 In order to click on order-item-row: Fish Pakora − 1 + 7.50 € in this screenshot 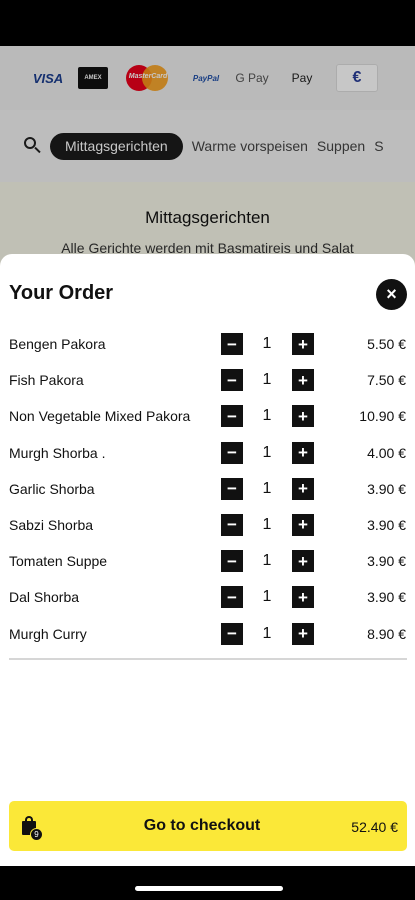, I will do `click(207, 380)`.